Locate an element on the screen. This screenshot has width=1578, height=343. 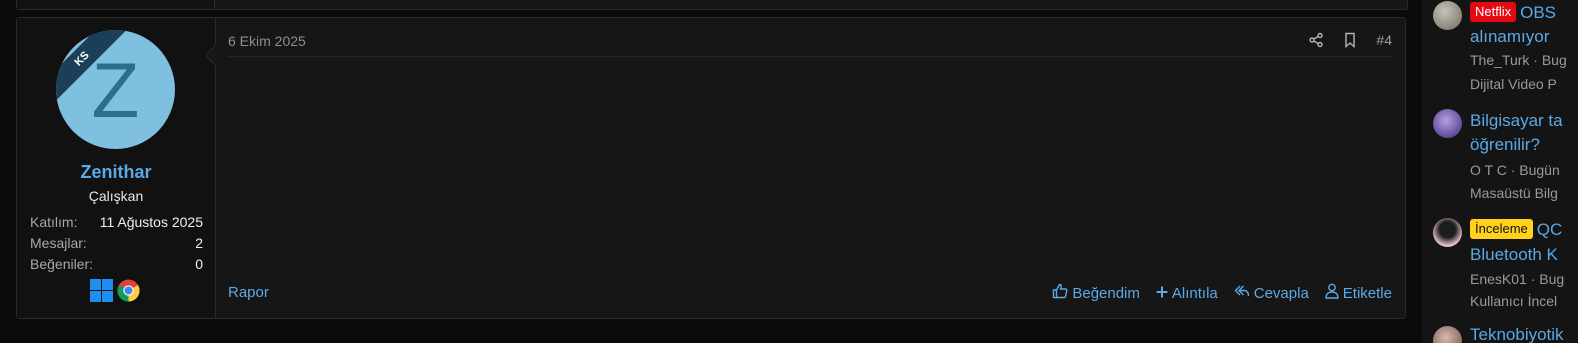
post-date: 6 Ekim 2025 is located at coordinates (267, 41).